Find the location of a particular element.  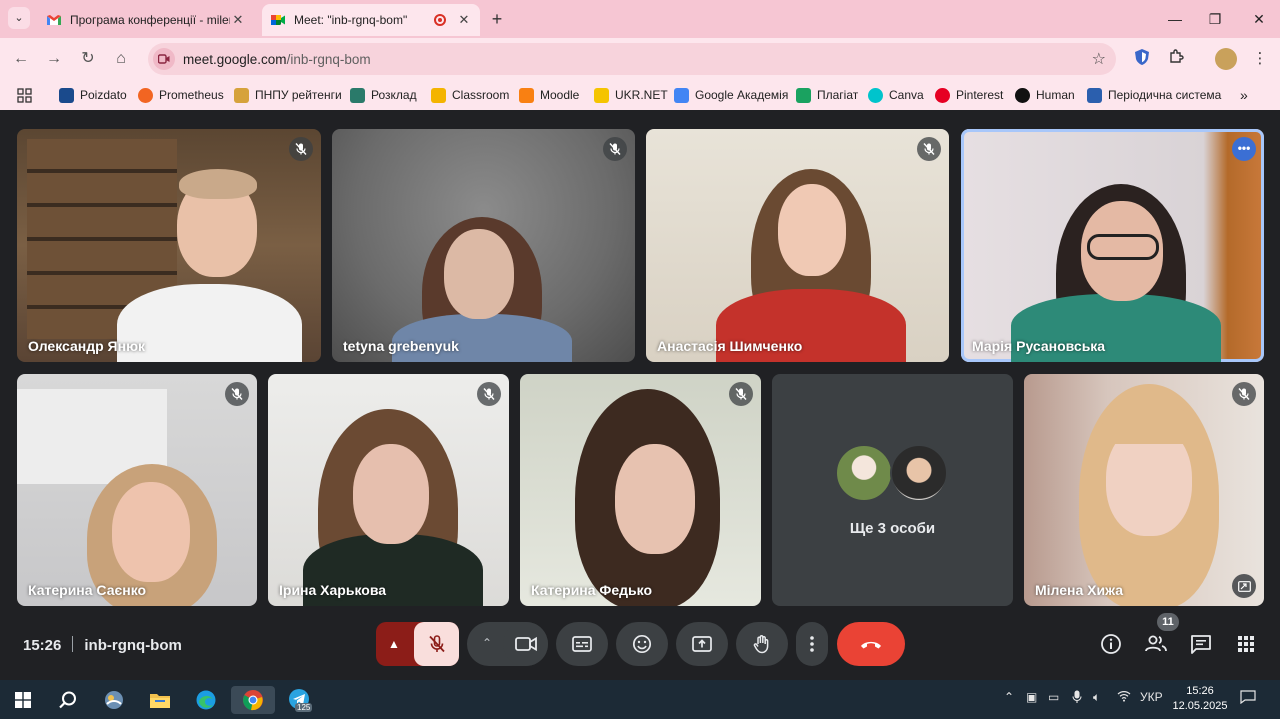

bookmark-google-scholar: Google Академія is located at coordinates (731, 95).